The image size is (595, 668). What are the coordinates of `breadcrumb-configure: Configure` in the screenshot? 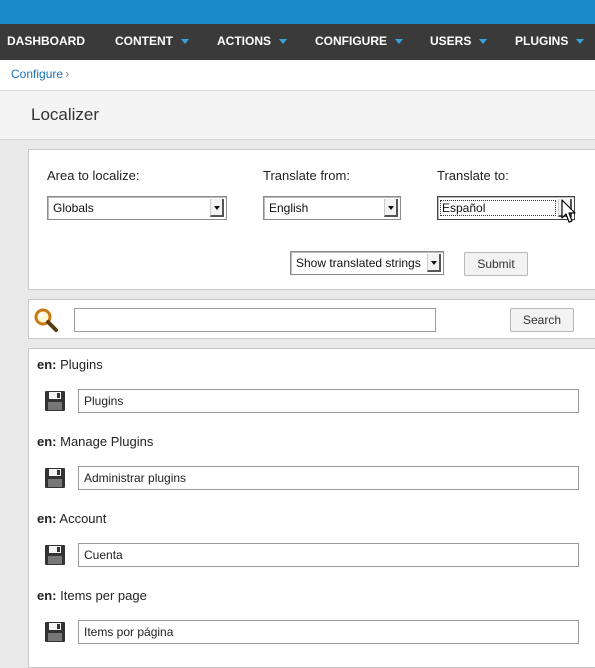 It's located at (37, 74).